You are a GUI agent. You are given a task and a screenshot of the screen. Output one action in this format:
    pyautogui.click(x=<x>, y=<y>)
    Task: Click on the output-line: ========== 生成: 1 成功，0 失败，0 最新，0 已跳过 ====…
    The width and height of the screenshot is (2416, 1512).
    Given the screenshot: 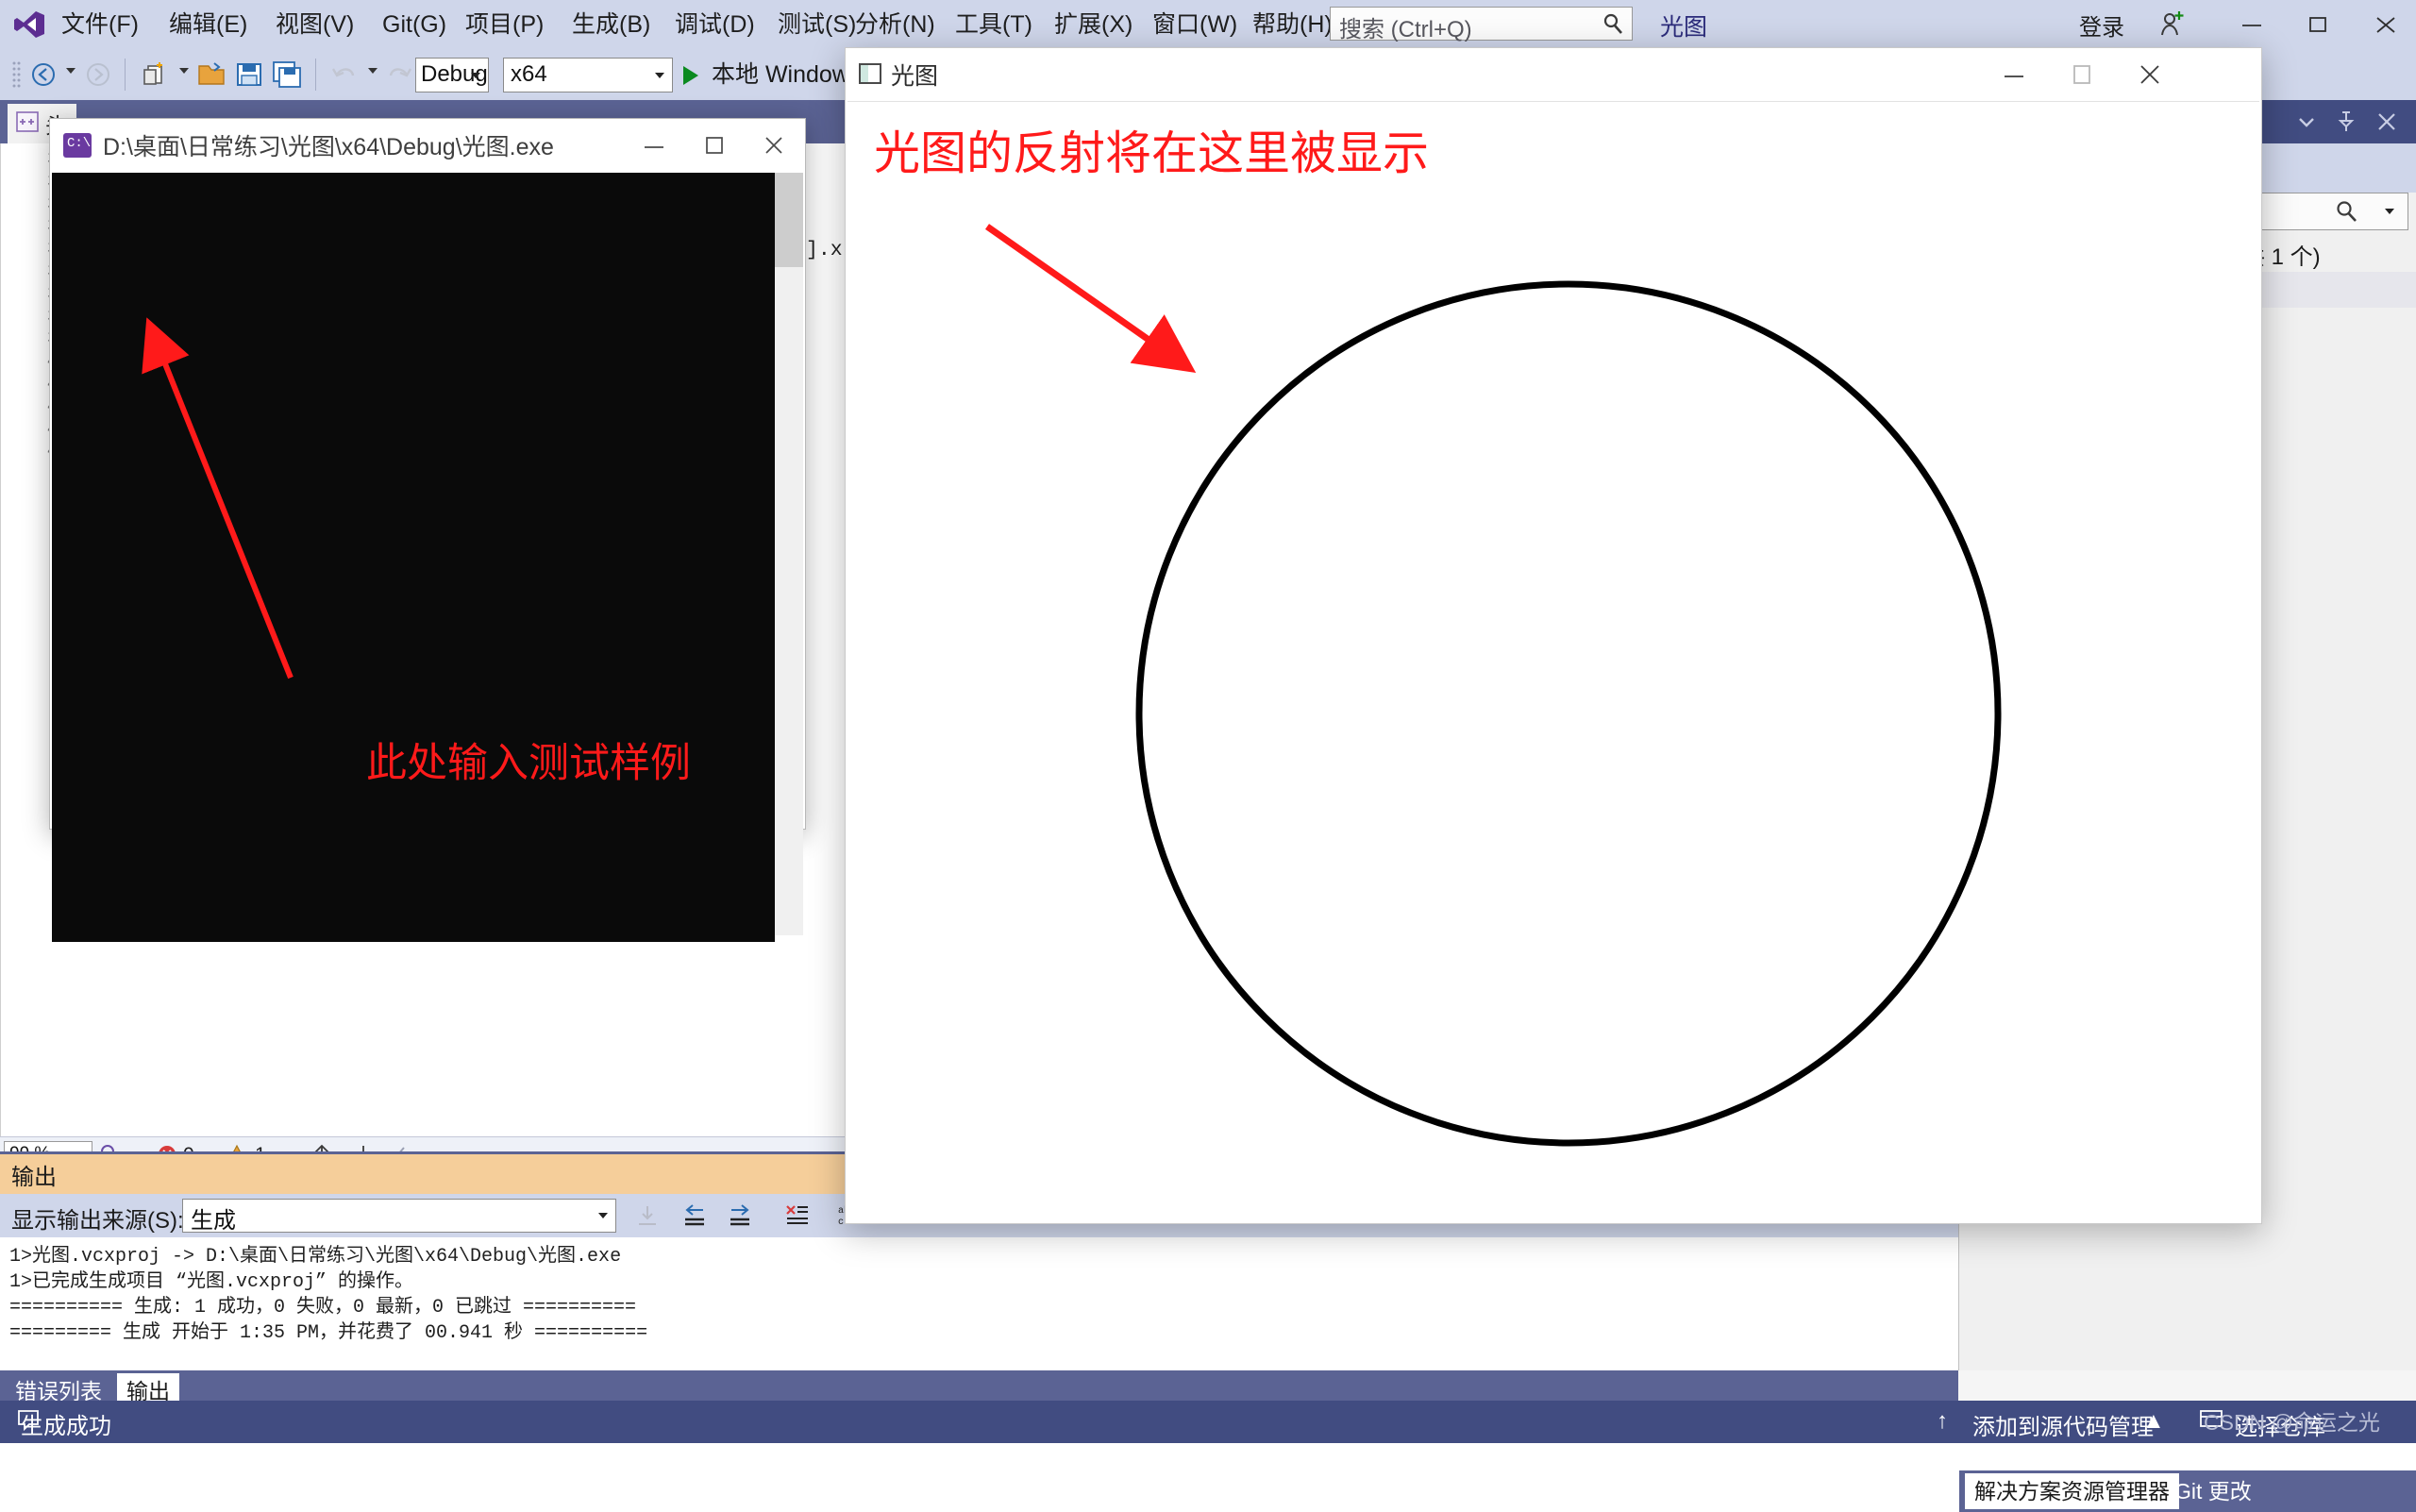 What is the action you would take?
    pyautogui.click(x=323, y=1308)
    